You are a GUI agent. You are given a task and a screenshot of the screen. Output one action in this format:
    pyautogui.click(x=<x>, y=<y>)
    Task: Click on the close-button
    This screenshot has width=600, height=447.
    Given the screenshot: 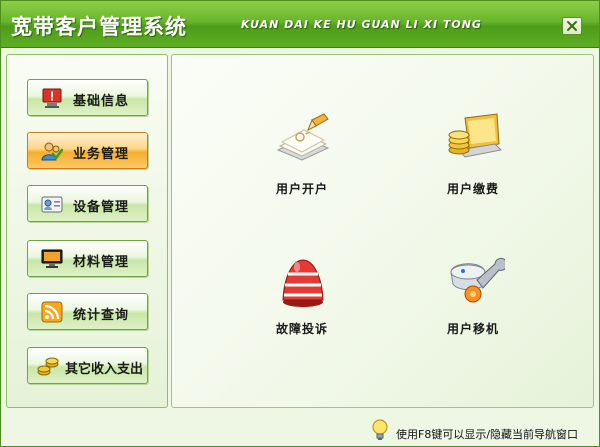 What is the action you would take?
    pyautogui.click(x=572, y=26)
    